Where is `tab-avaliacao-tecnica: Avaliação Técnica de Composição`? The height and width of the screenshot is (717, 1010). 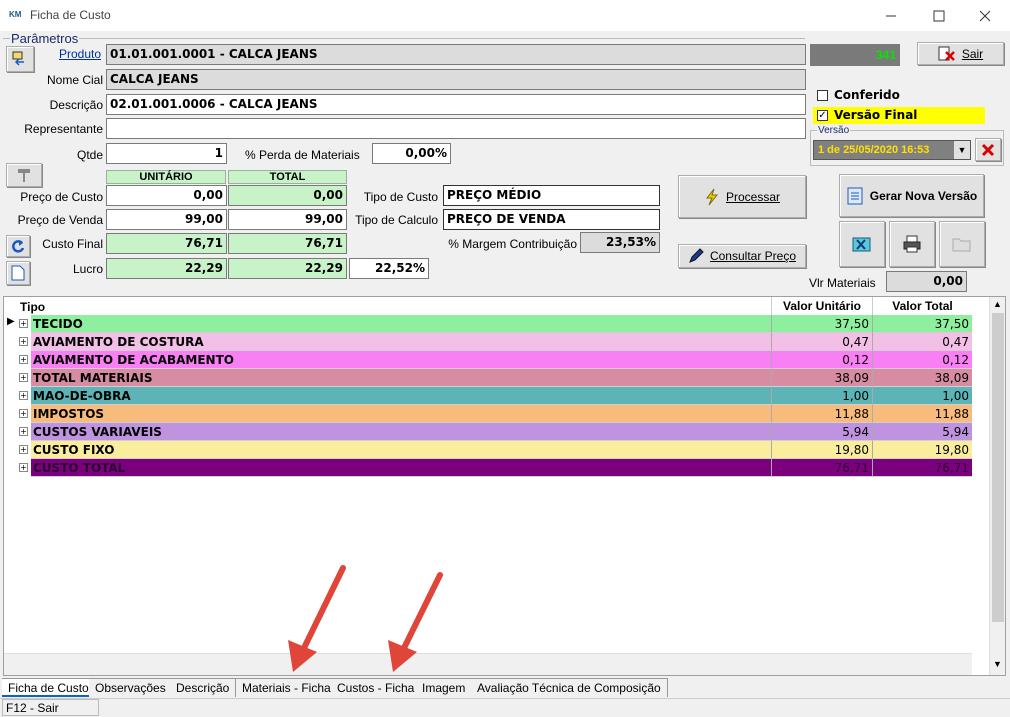
tab-avaliacao-tecnica: Avaliação Técnica de Composição is located at coordinates (569, 687).